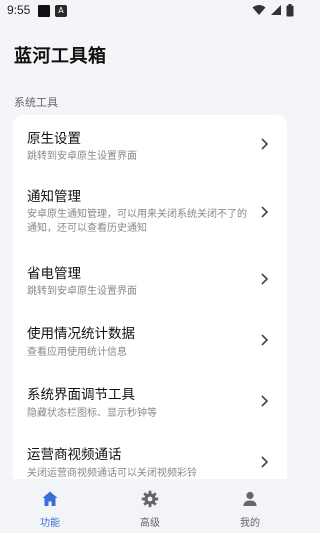  I want to click on item-subtitle: 安卓原生通知管理，可以用来关闭系统关闭不了的通知，还可以查看历史通知, so click(137, 221).